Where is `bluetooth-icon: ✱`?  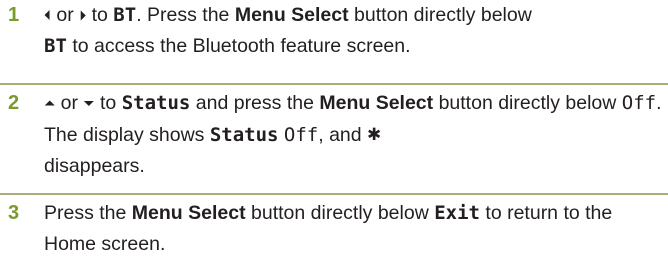
bluetooth-icon: ✱ is located at coordinates (374, 134).